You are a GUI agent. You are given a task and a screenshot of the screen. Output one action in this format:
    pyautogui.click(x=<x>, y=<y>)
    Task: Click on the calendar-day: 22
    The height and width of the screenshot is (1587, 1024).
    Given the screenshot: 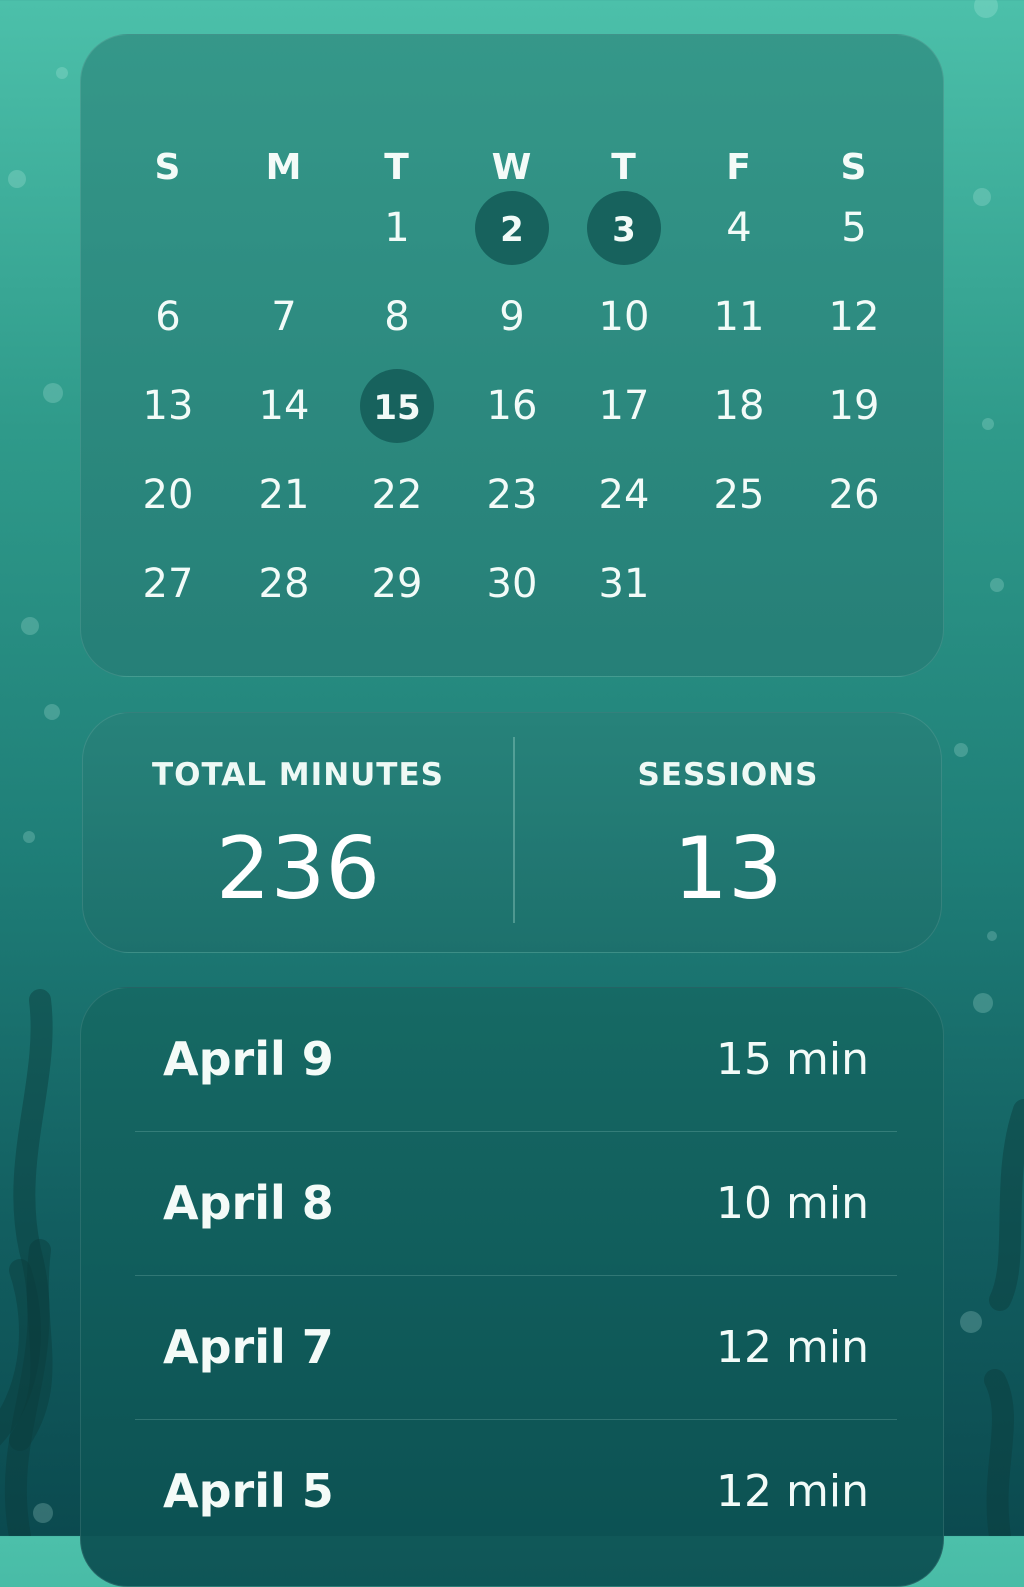 What is the action you would take?
    pyautogui.click(x=397, y=495)
    